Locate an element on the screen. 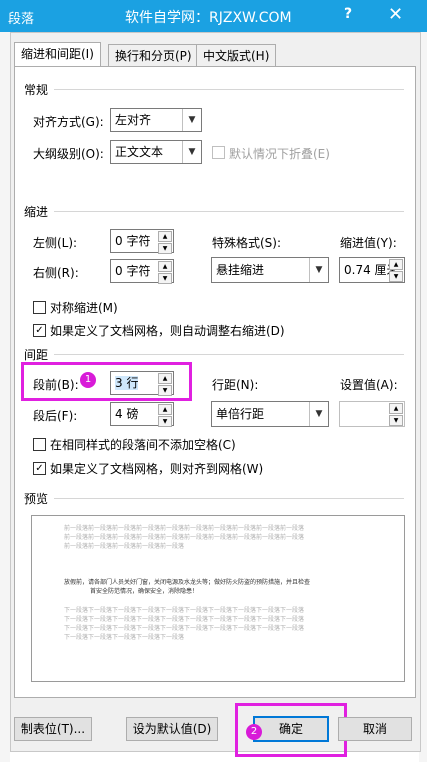 Image resolution: width=427 pixels, height=762 pixels. tab-asian-typography: 中文版式(H) is located at coordinates (236, 55).